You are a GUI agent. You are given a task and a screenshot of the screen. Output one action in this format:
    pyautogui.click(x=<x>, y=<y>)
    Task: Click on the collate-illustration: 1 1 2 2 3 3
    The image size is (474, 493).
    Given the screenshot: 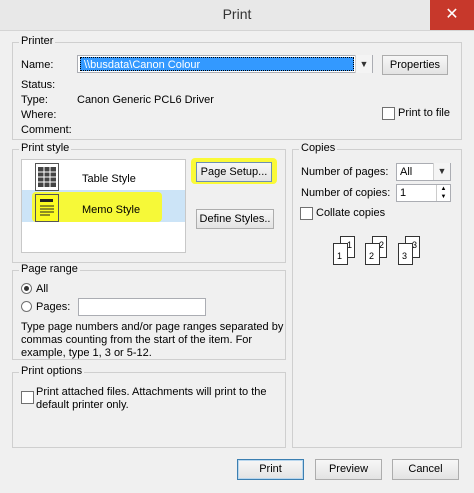 What is the action you would take?
    pyautogui.click(x=377, y=250)
    